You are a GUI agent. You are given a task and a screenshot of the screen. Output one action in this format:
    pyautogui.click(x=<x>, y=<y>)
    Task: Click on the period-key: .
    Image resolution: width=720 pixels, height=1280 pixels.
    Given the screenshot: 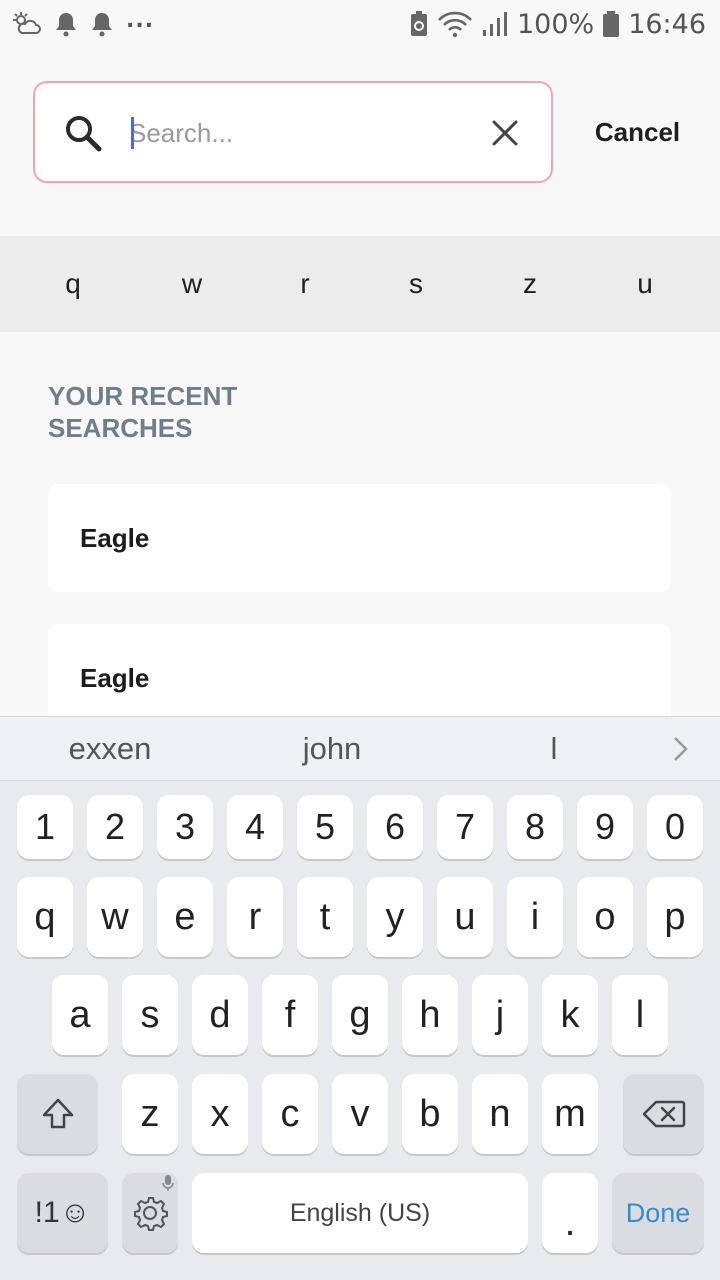 What is the action you would take?
    pyautogui.click(x=570, y=1213)
    